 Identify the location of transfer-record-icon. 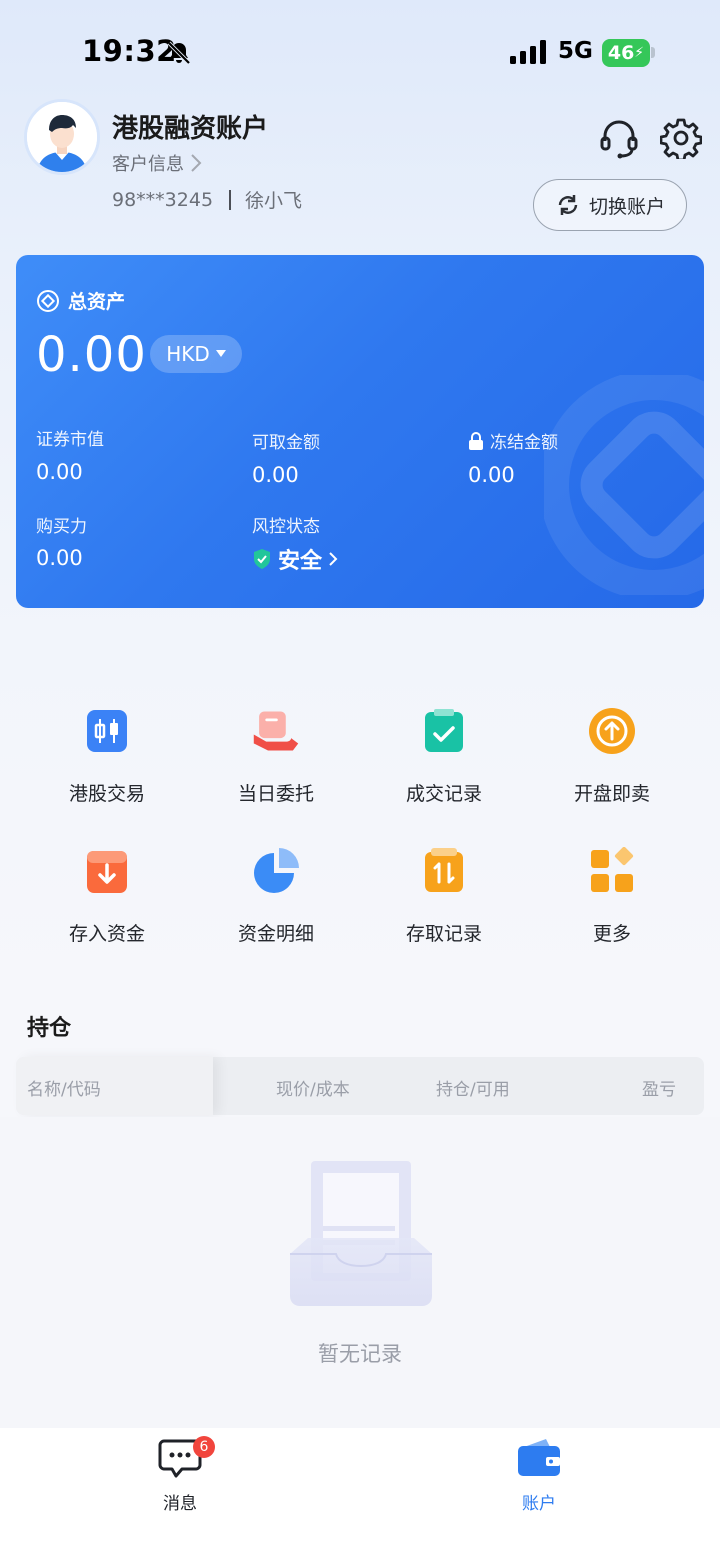
(444, 870).